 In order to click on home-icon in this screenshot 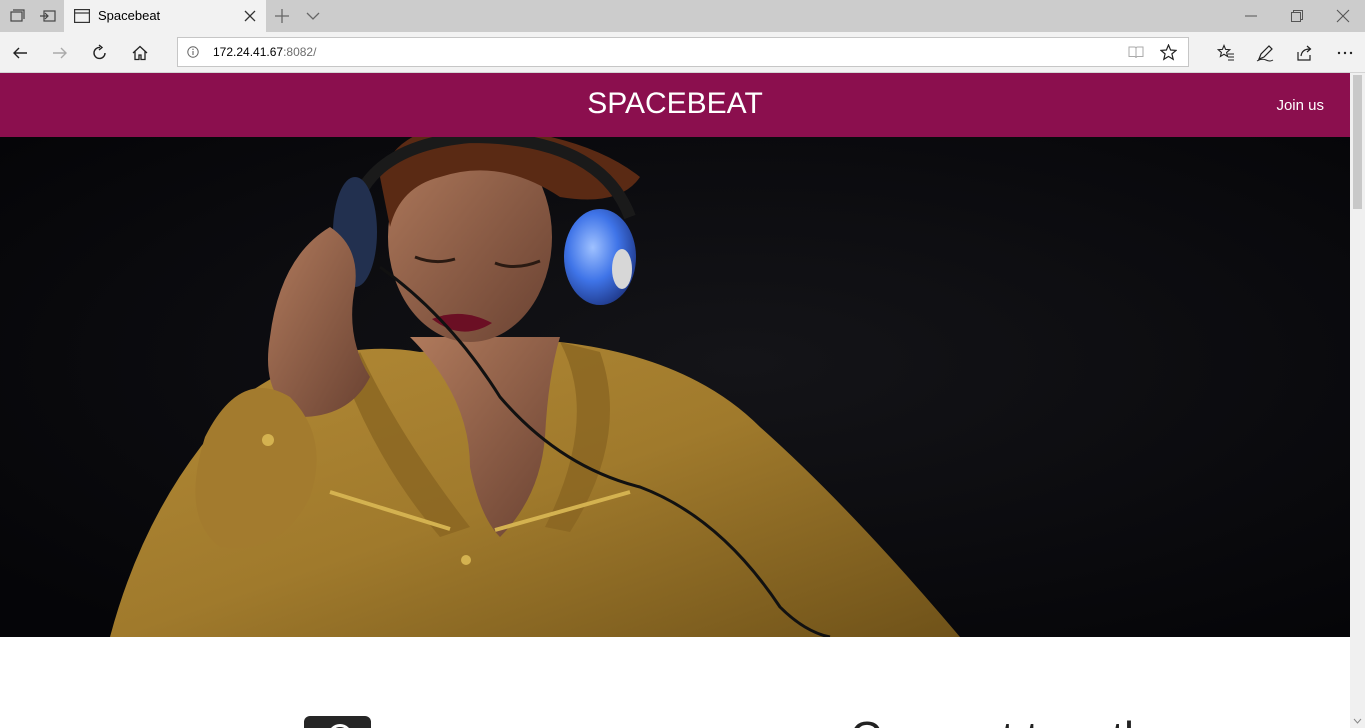, I will do `click(140, 53)`.